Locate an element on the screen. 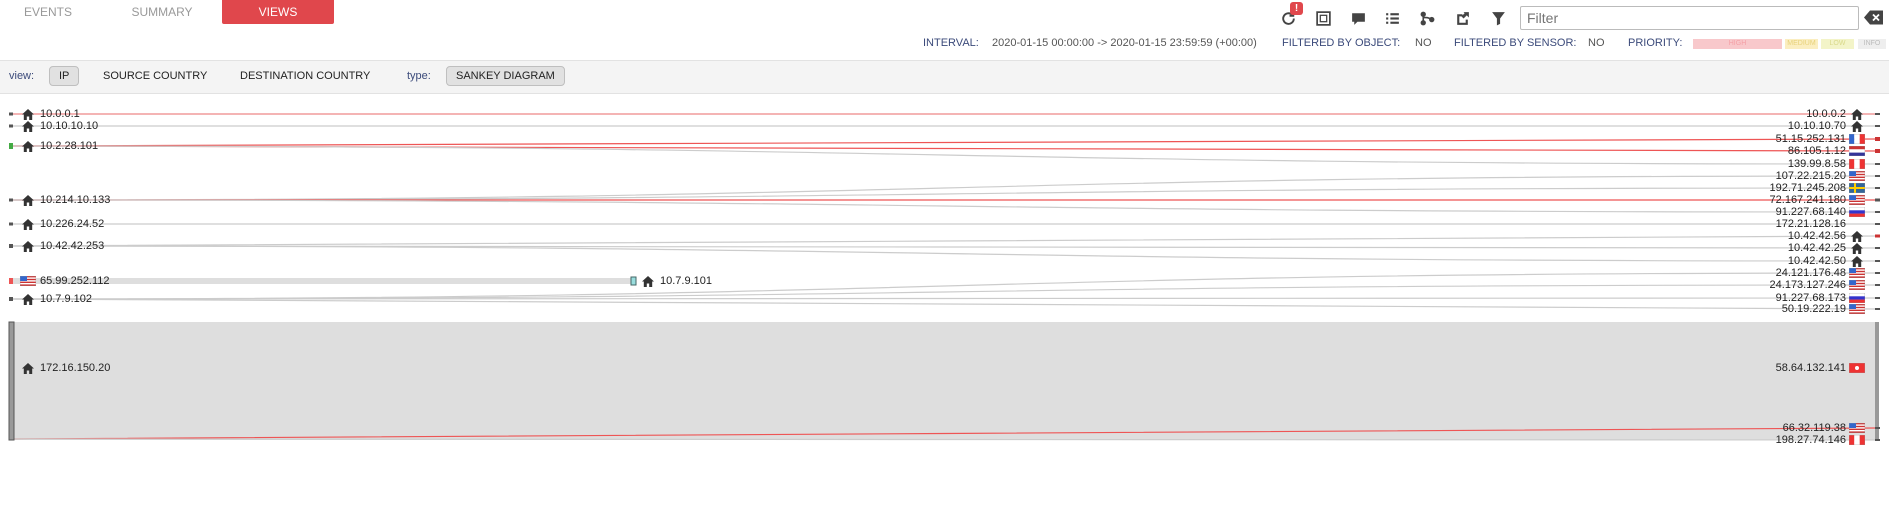 This screenshot has width=1889, height=515. target-node-label: 10.42.42.50 is located at coordinates (1817, 261).